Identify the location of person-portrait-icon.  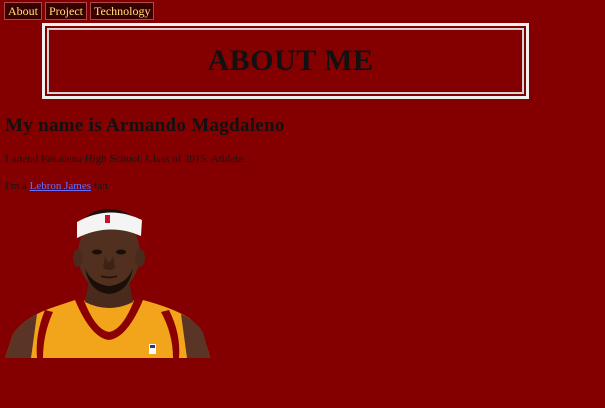
(107, 283).